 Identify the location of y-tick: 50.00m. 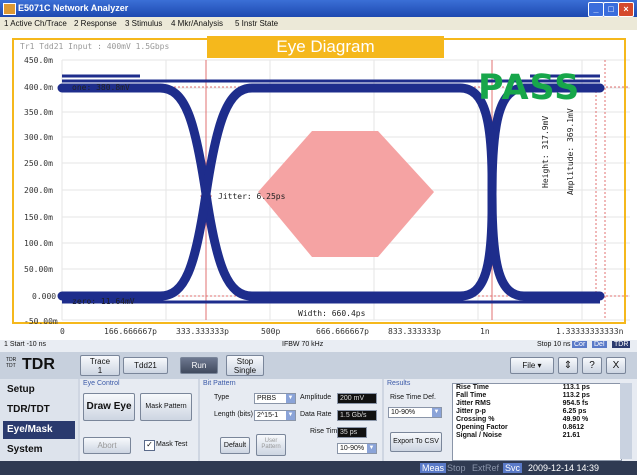
(38, 269).